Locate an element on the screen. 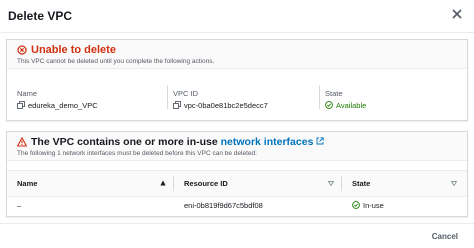 The width and height of the screenshot is (474, 248). vpc-state-text: Available is located at coordinates (351, 105).